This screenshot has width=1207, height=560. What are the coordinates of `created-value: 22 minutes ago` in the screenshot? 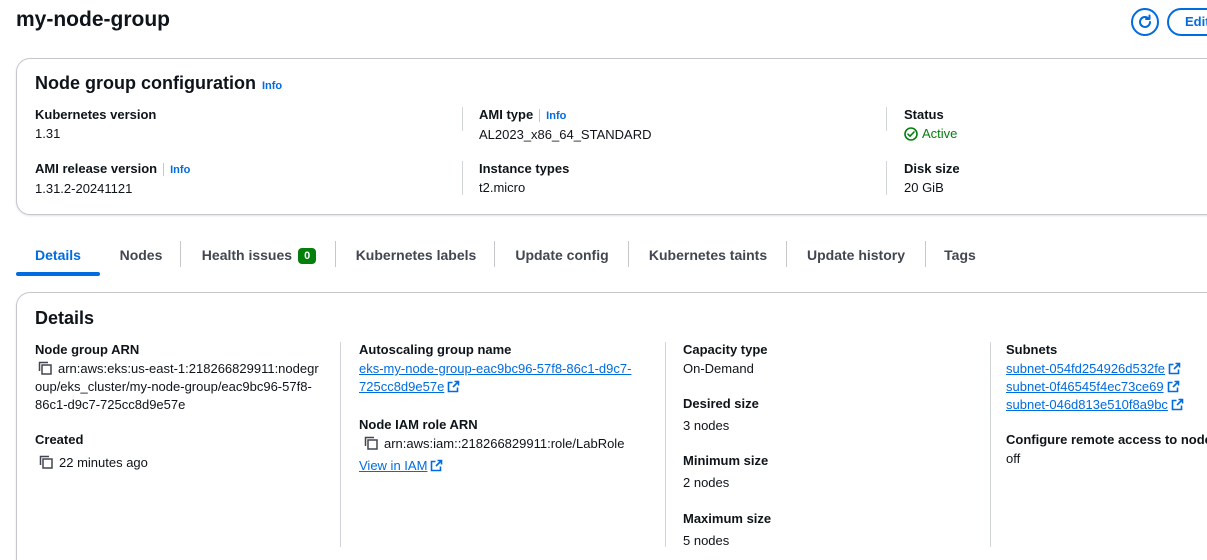 It's located at (103, 462).